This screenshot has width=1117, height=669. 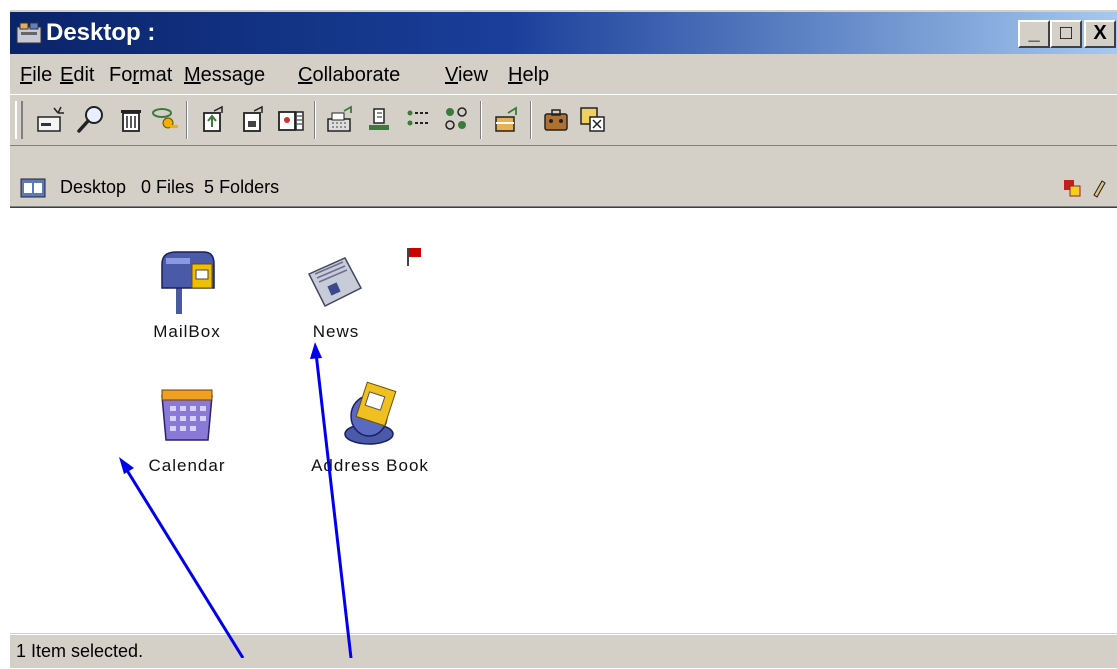 What do you see at coordinates (187, 465) in the screenshot?
I see `desktop-item-label: Calendar` at bounding box center [187, 465].